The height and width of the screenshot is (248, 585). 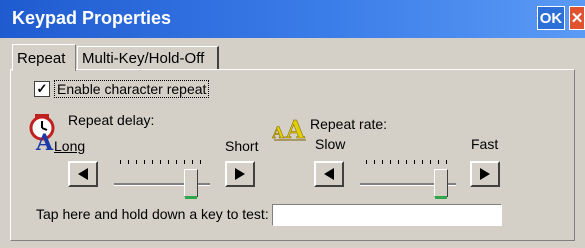 I want to click on tab-multi-key-hold-off: Multi-Key/Hold-Off, so click(x=148, y=57).